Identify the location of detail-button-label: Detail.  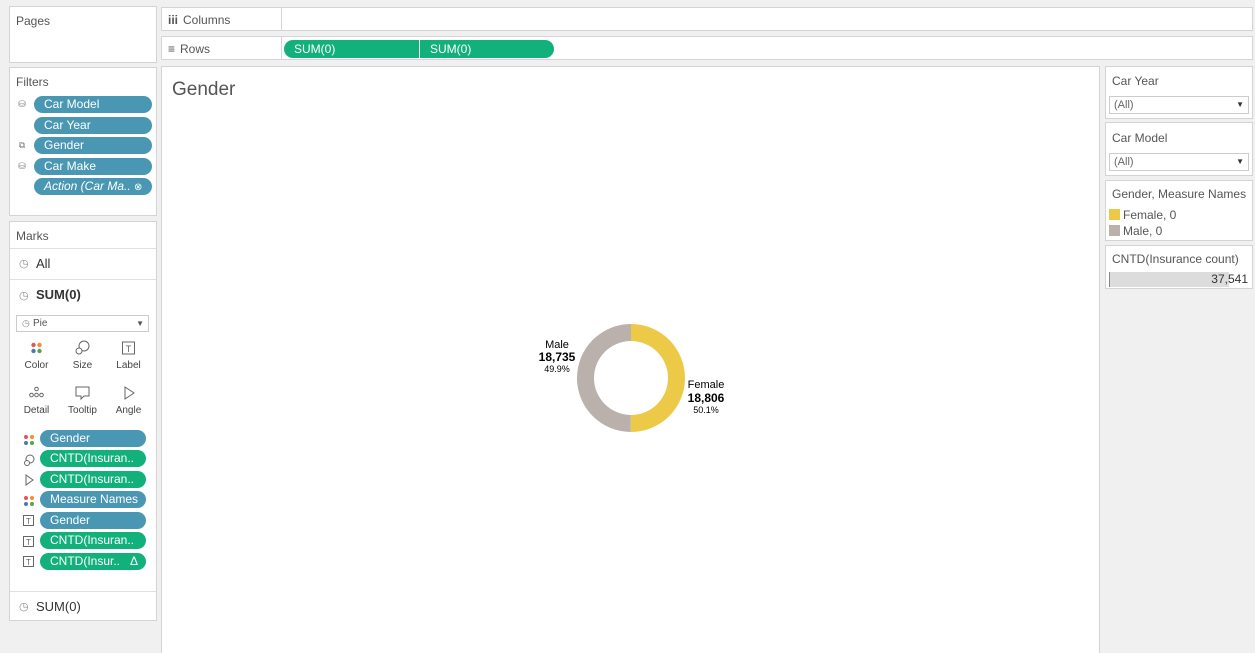
(36, 410).